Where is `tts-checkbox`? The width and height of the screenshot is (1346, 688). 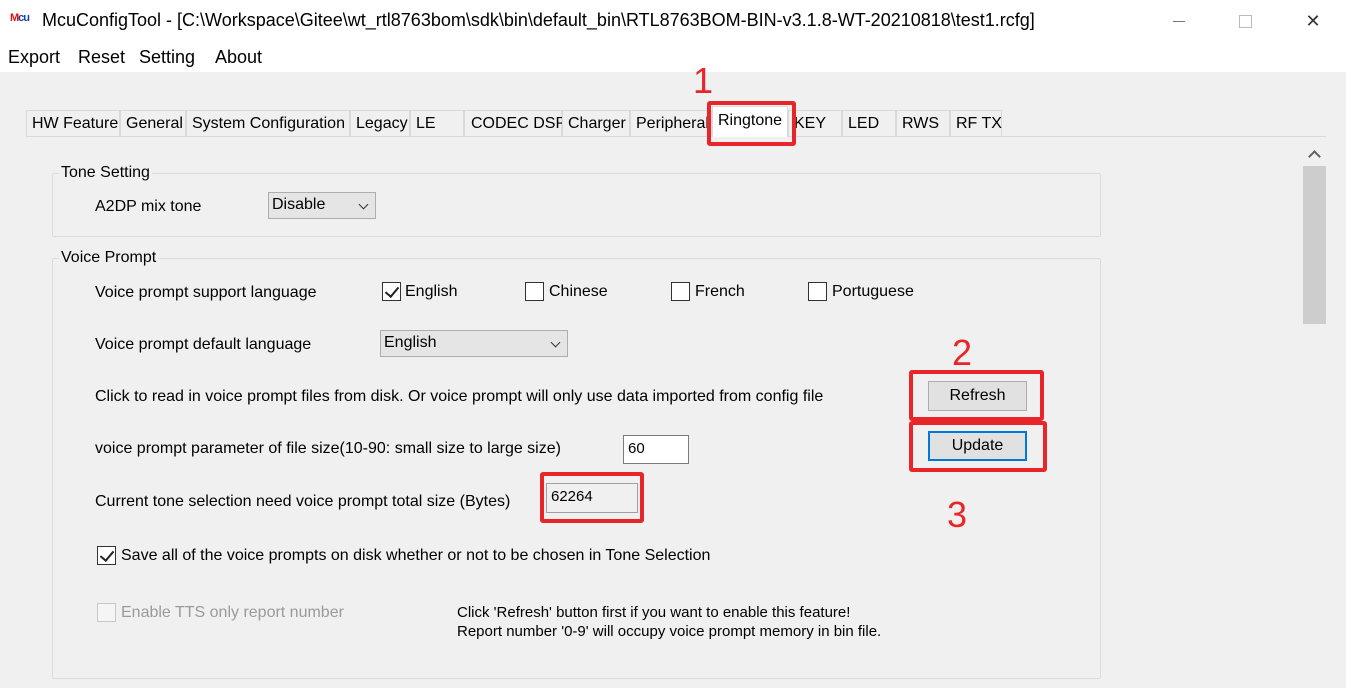
tts-checkbox is located at coordinates (106, 612).